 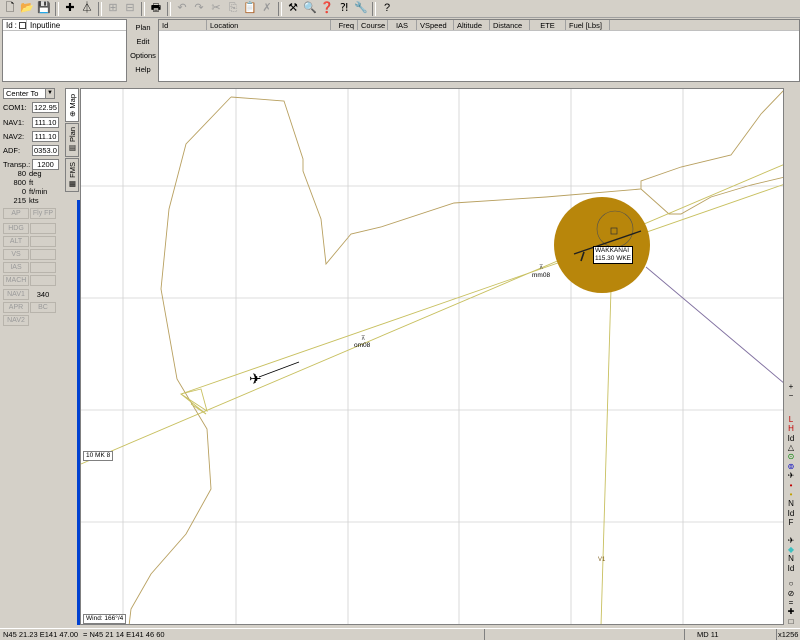 What do you see at coordinates (402, 25) in the screenshot?
I see `col-ias: IAS` at bounding box center [402, 25].